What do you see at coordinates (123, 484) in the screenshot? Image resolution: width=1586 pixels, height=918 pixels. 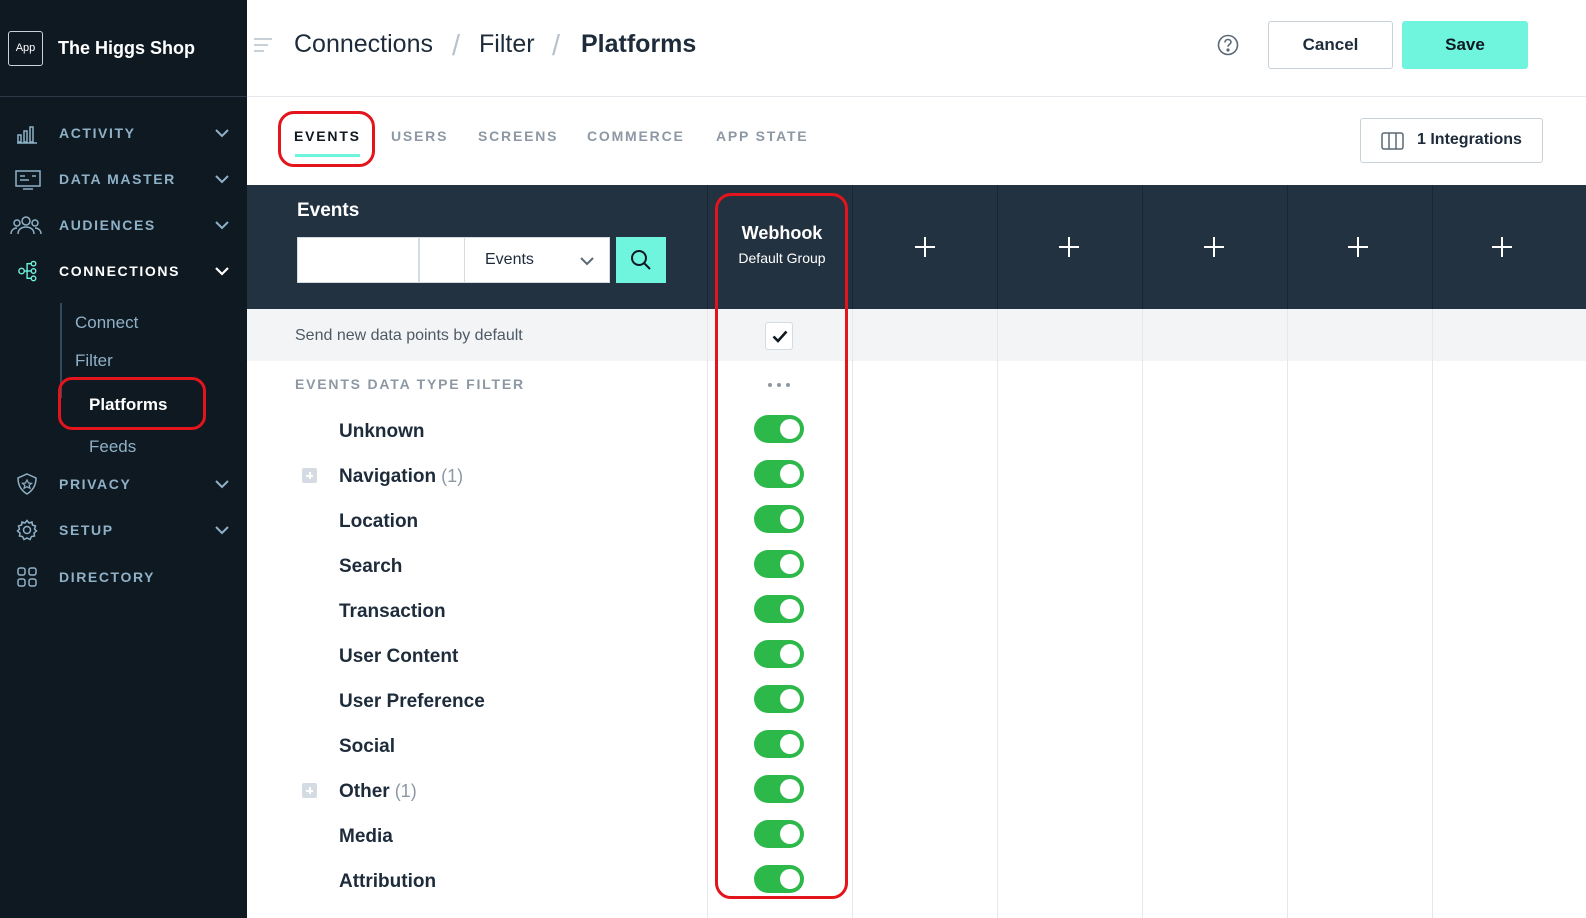 I see `nav-item-privacy: PRIVACY` at bounding box center [123, 484].